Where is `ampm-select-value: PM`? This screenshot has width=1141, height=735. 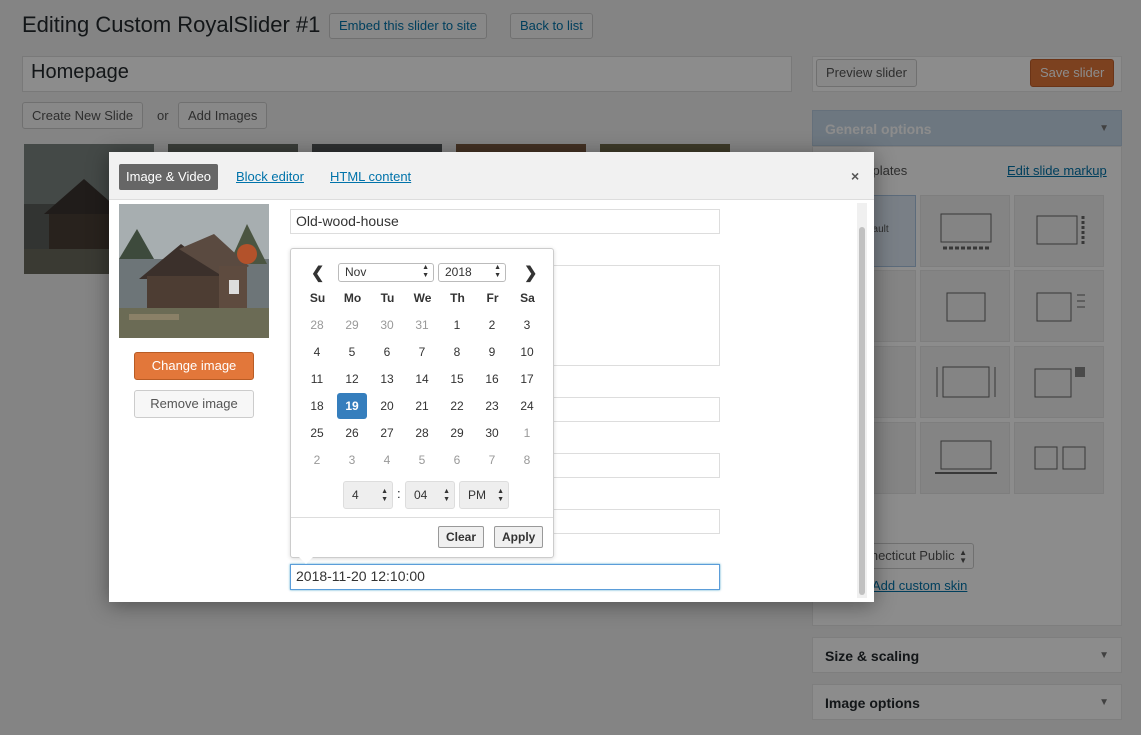
ampm-select-value: PM is located at coordinates (477, 495).